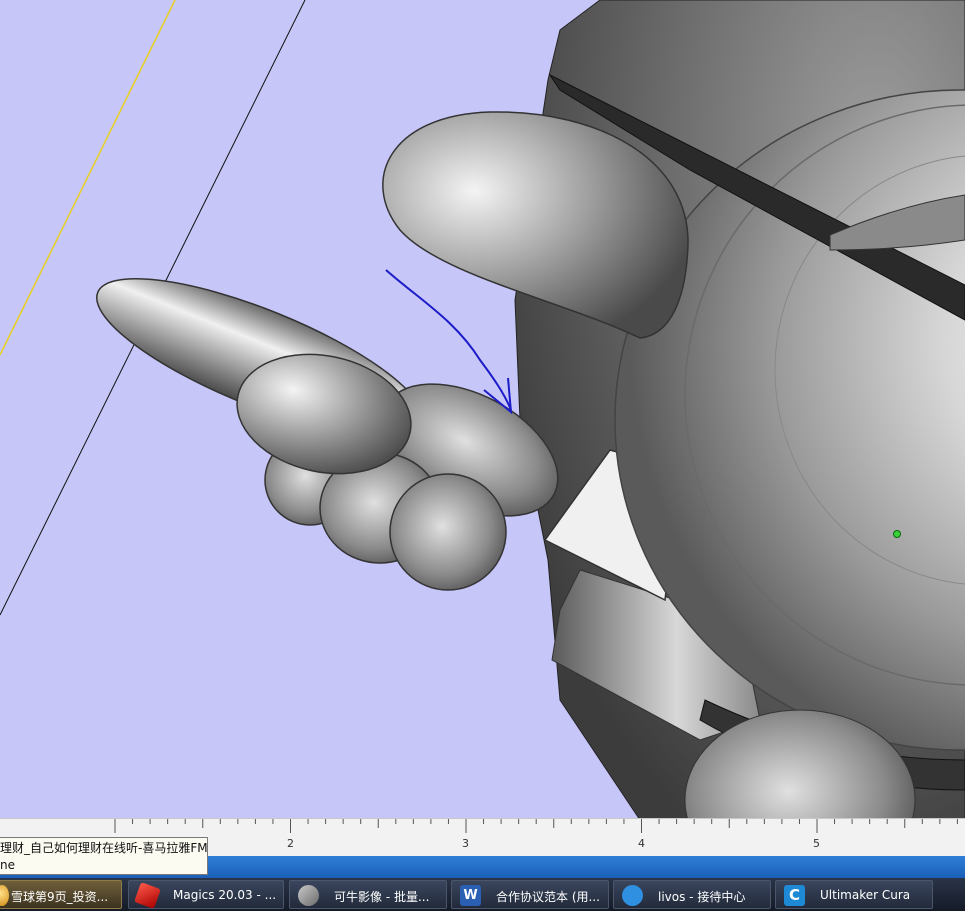 Image resolution: width=965 pixels, height=911 pixels. What do you see at coordinates (465, 843) in the screenshot?
I see `ruler-label: 3` at bounding box center [465, 843].